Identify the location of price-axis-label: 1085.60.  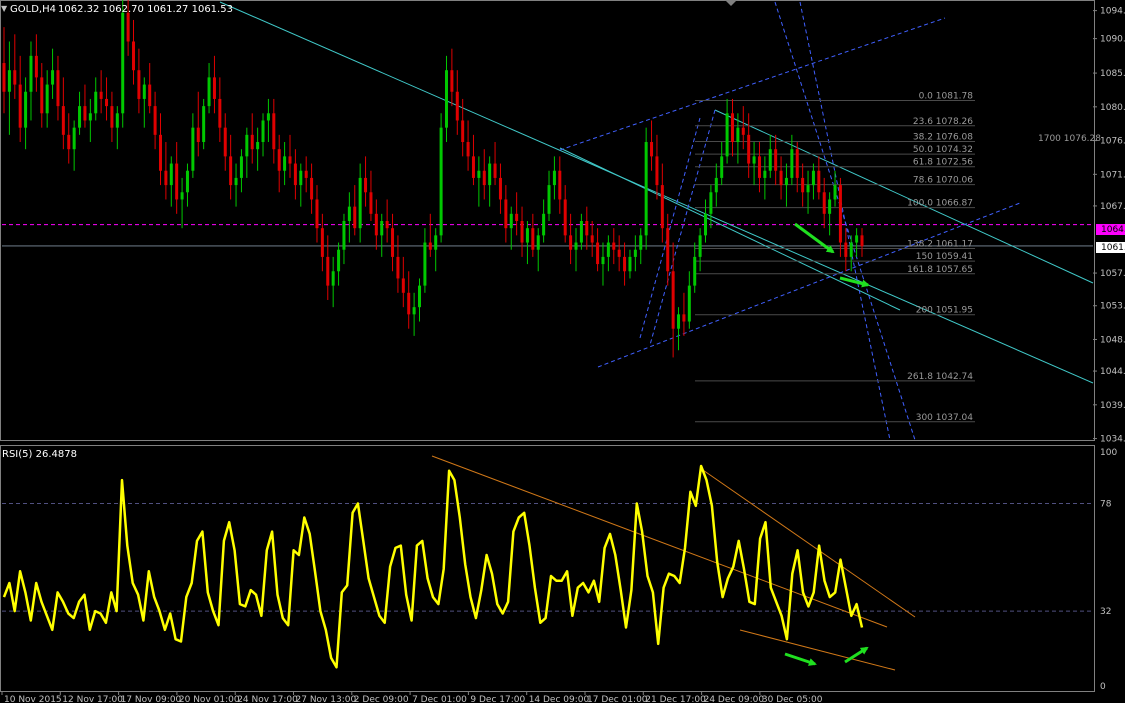
(1112, 74).